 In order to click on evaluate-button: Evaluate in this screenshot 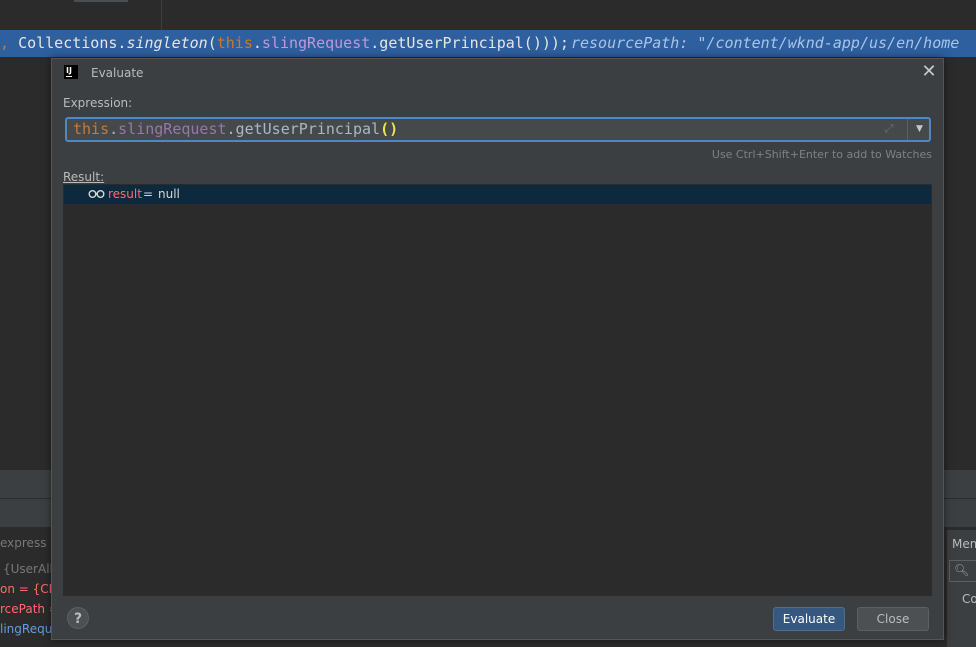, I will do `click(809, 619)`.